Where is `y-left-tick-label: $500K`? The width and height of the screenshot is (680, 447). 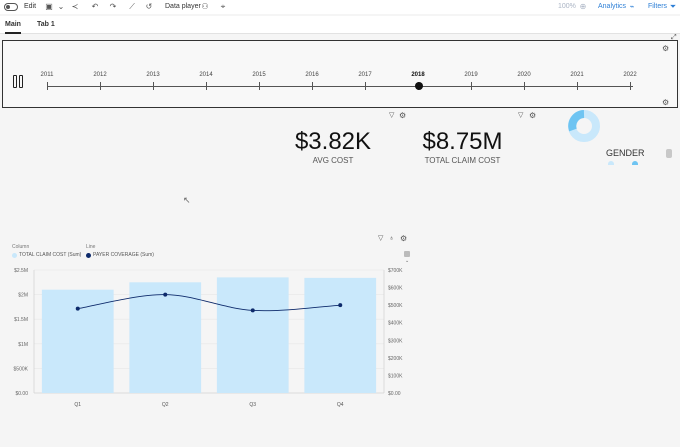
y-left-tick-label: $500K is located at coordinates (21, 369).